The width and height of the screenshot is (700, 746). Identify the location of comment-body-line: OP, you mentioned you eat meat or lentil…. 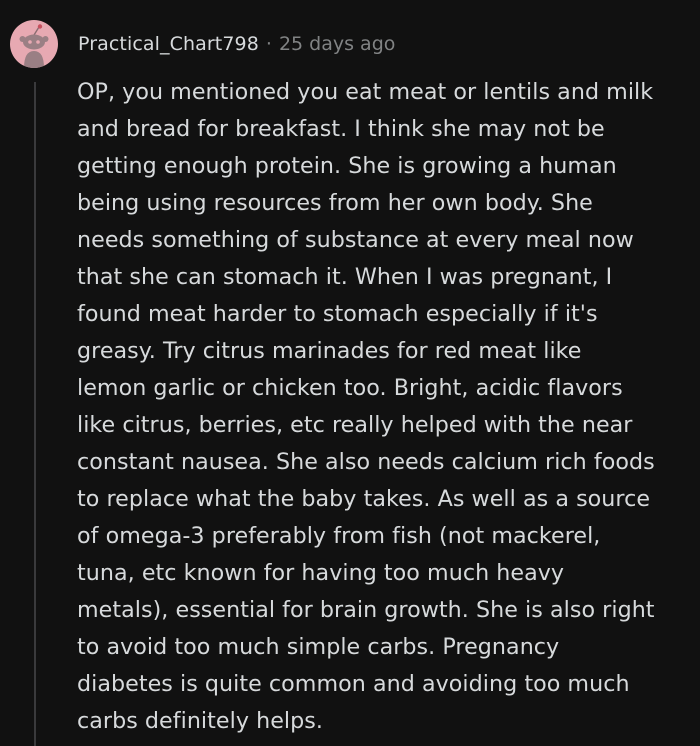
(365, 92).